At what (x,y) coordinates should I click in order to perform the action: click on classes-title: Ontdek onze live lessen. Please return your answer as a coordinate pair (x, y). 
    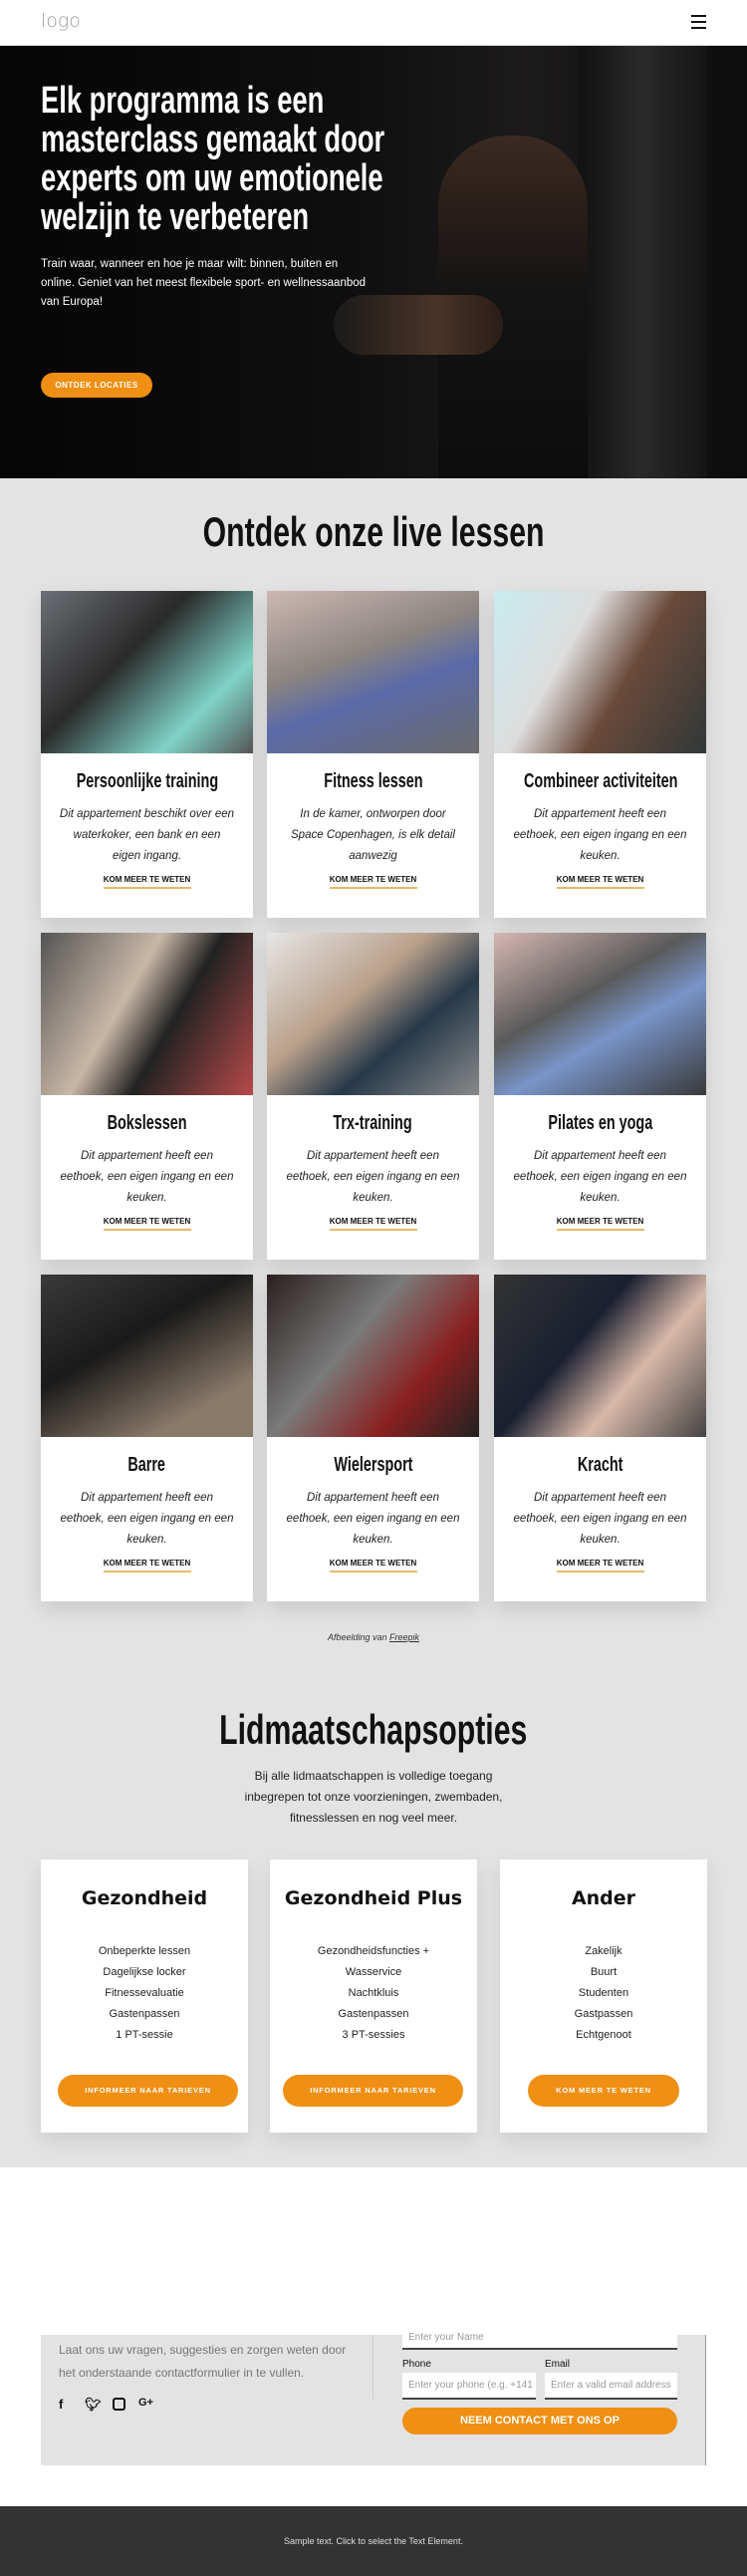
    Looking at the image, I should click on (373, 532).